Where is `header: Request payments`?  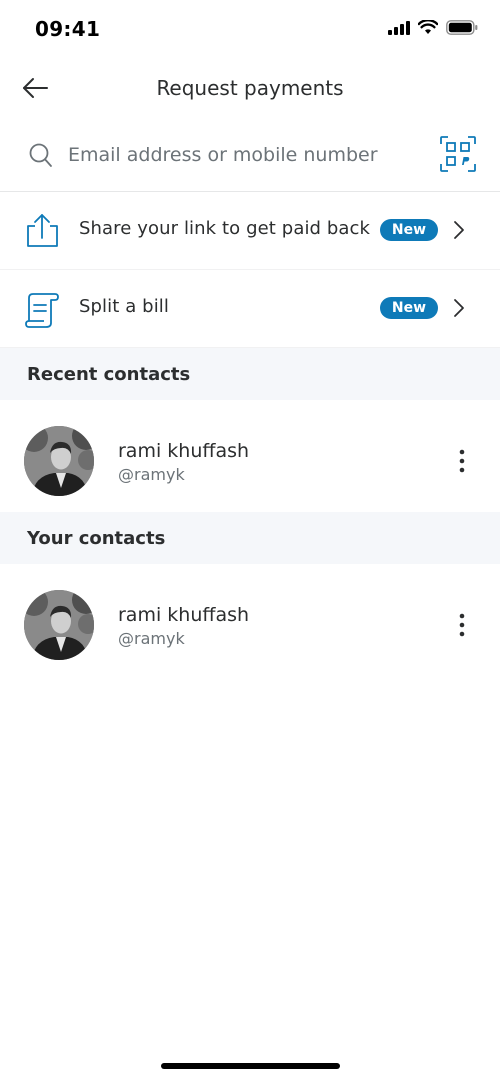
header: Request payments is located at coordinates (250, 90).